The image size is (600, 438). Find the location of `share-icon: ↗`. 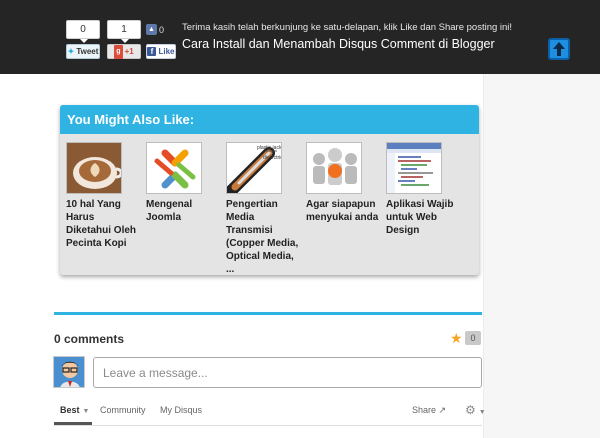

share-icon: ↗ is located at coordinates (442, 410).